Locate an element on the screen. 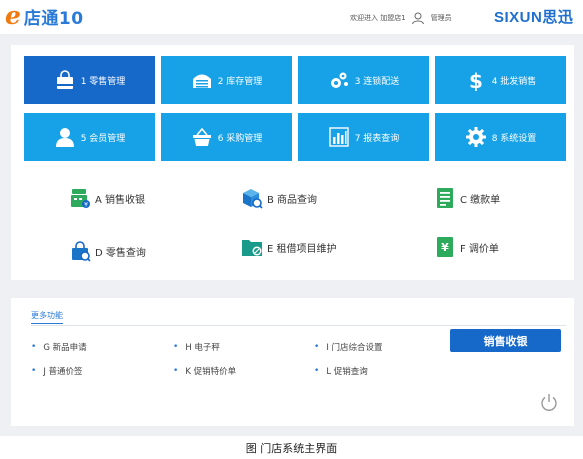 The image size is (583, 459). quick-label: F 调价单 is located at coordinates (479, 249).